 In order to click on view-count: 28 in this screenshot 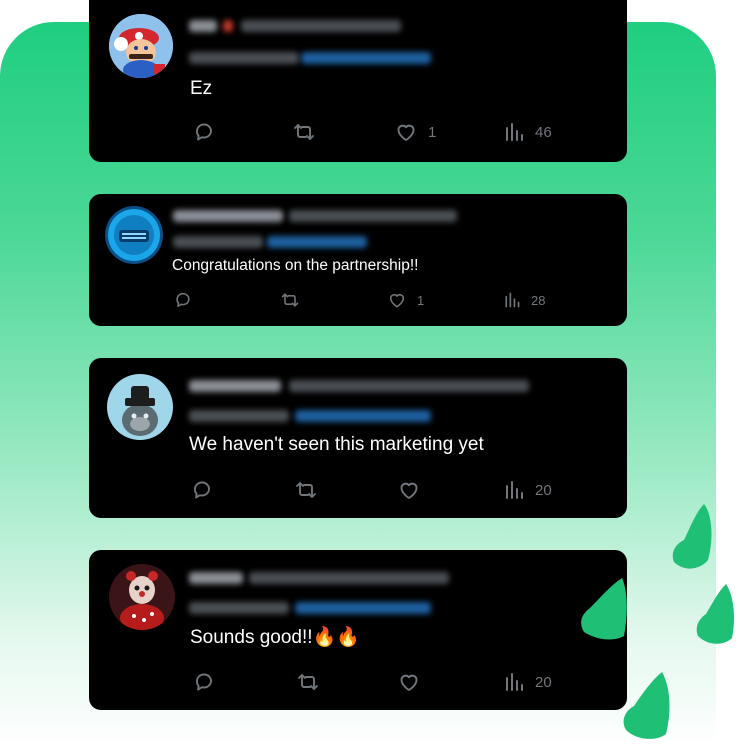, I will do `click(538, 300)`.